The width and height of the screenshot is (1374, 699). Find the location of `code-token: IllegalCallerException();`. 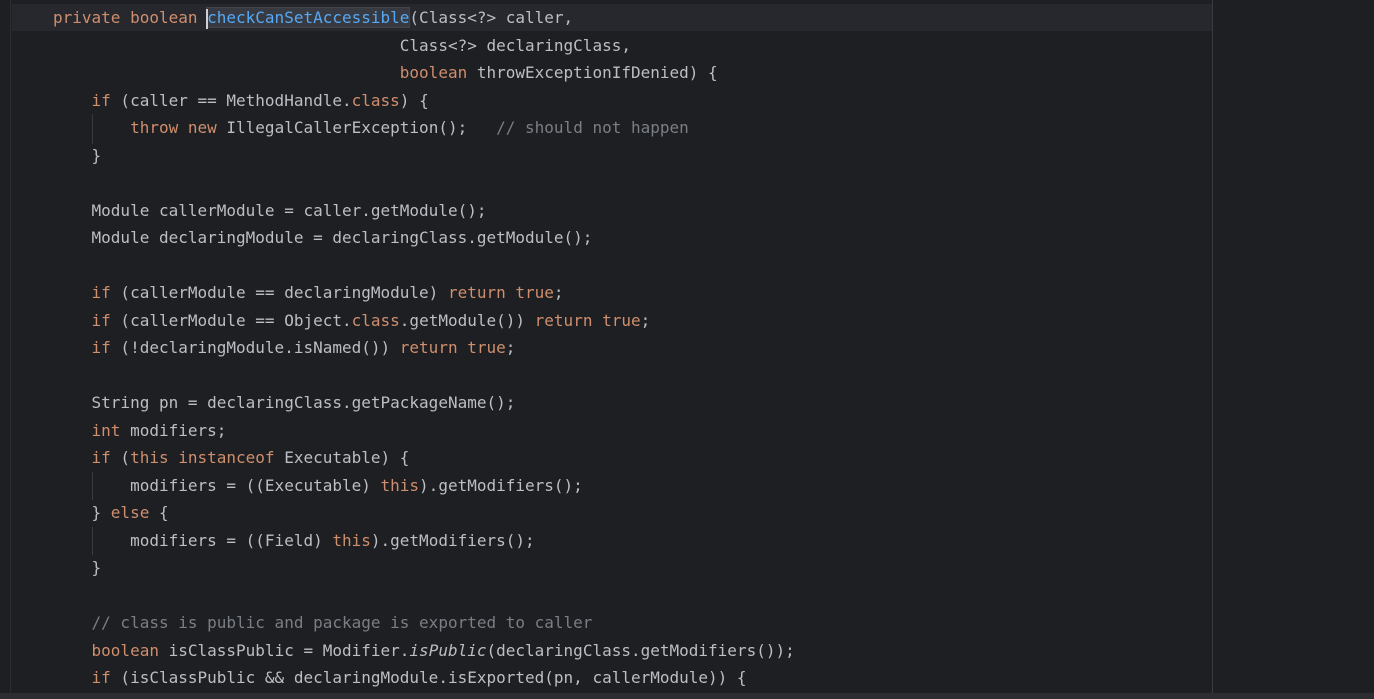

code-token: IllegalCallerException(); is located at coordinates (356, 127).